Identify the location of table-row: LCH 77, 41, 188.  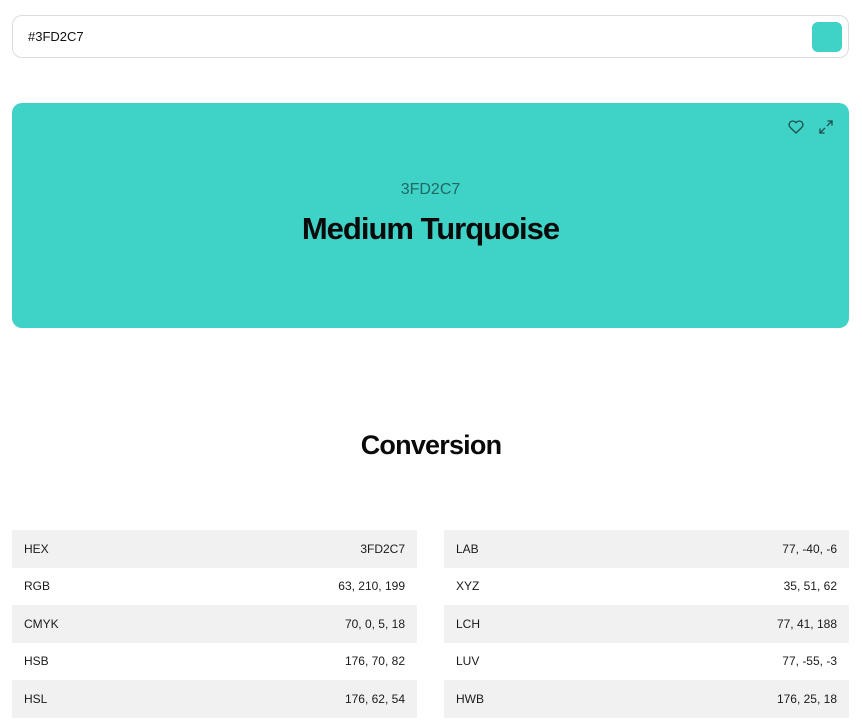
(646, 624).